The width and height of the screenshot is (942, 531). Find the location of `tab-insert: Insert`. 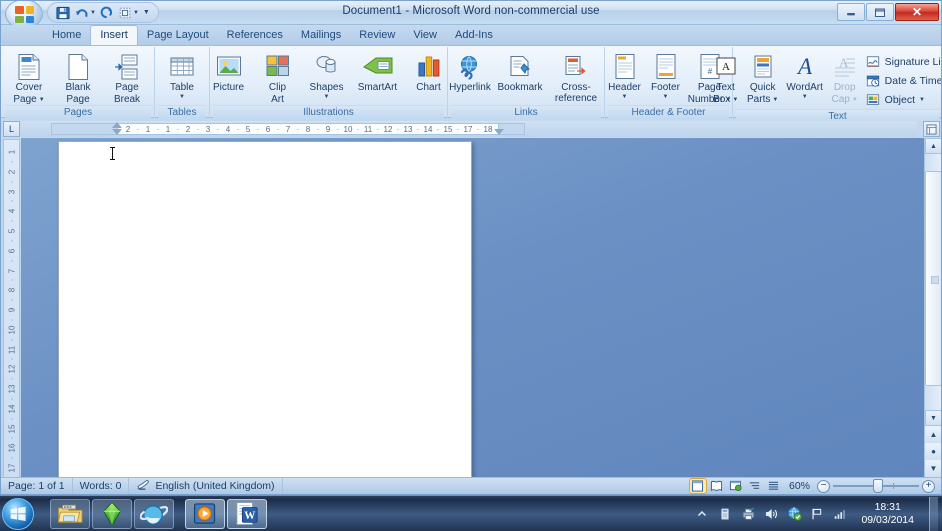

tab-insert: Insert is located at coordinates (114, 35).